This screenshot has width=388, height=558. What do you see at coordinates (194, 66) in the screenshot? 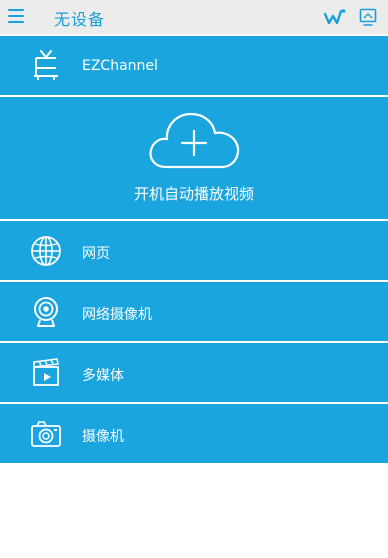
I see `list-item-ezchannel: EZChannel` at bounding box center [194, 66].